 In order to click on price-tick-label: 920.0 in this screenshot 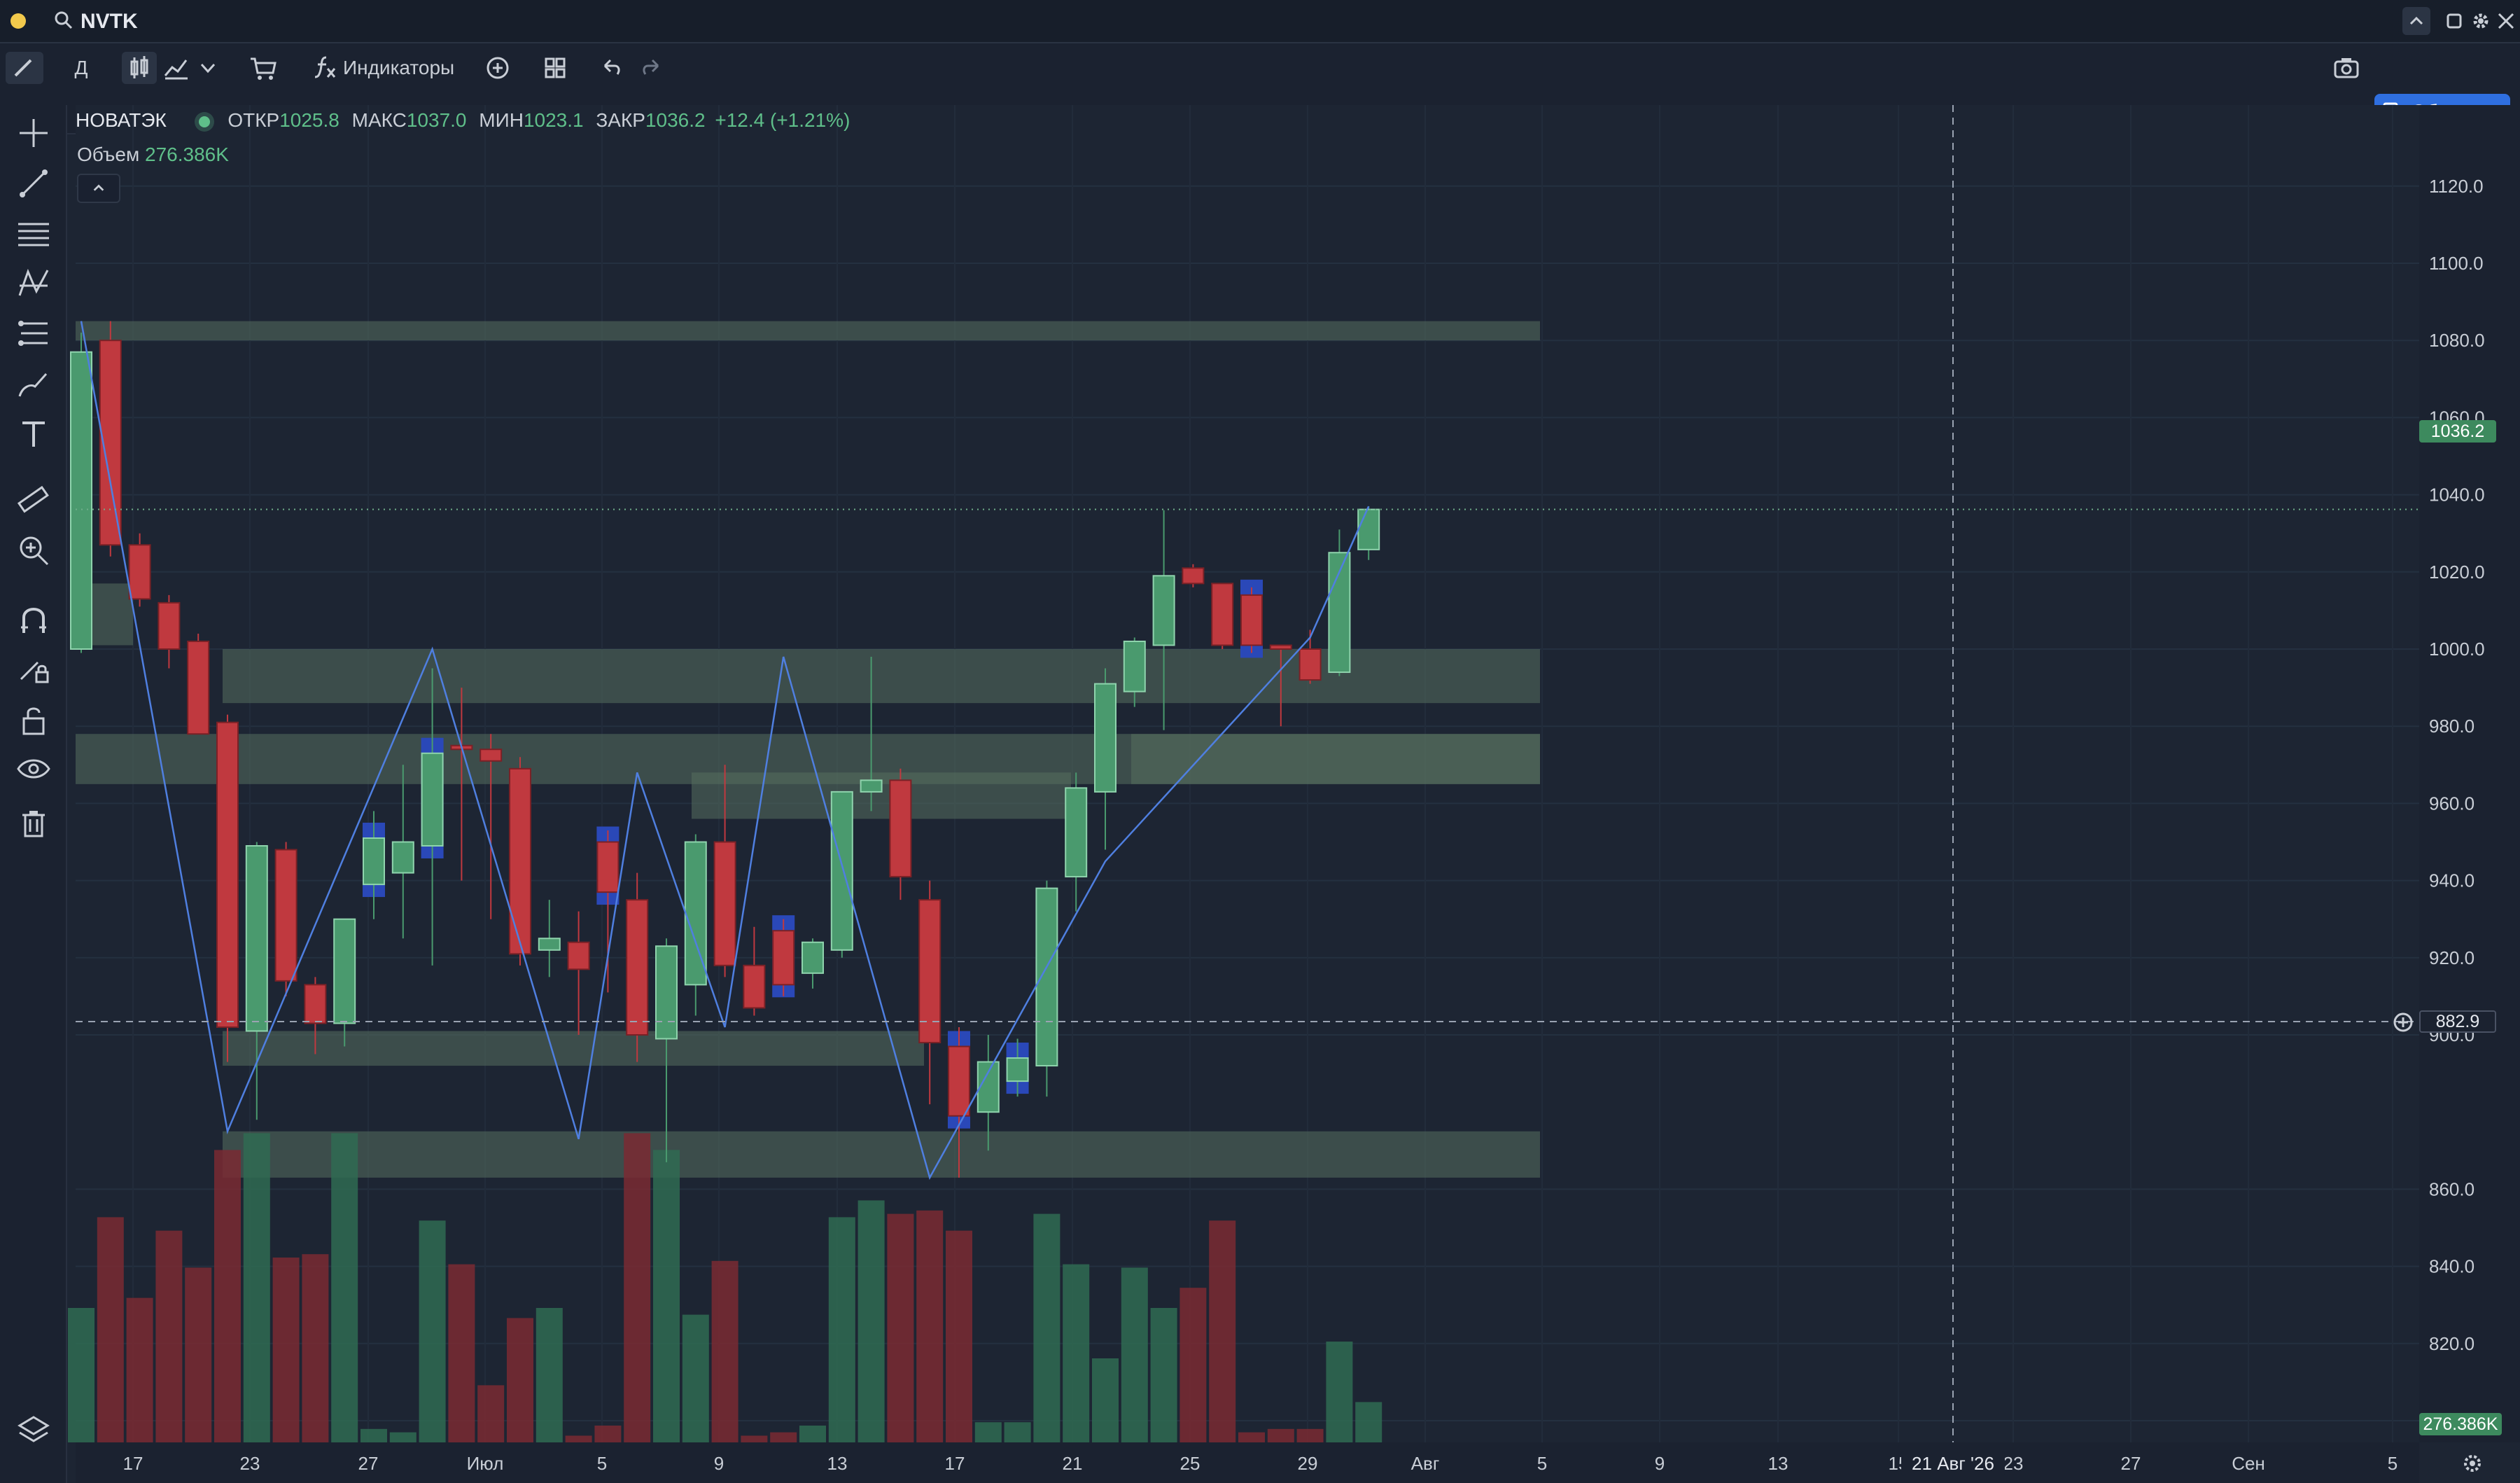, I will do `click(2451, 957)`.